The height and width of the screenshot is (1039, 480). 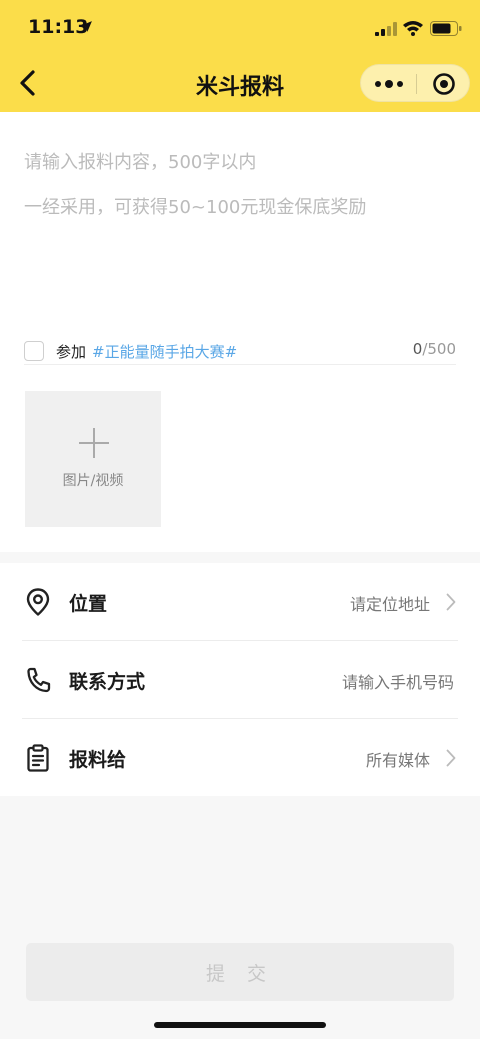 I want to click on placeholder-line-2: 一经采用，可获得50~100元现金保底奖励, so click(x=195, y=207).